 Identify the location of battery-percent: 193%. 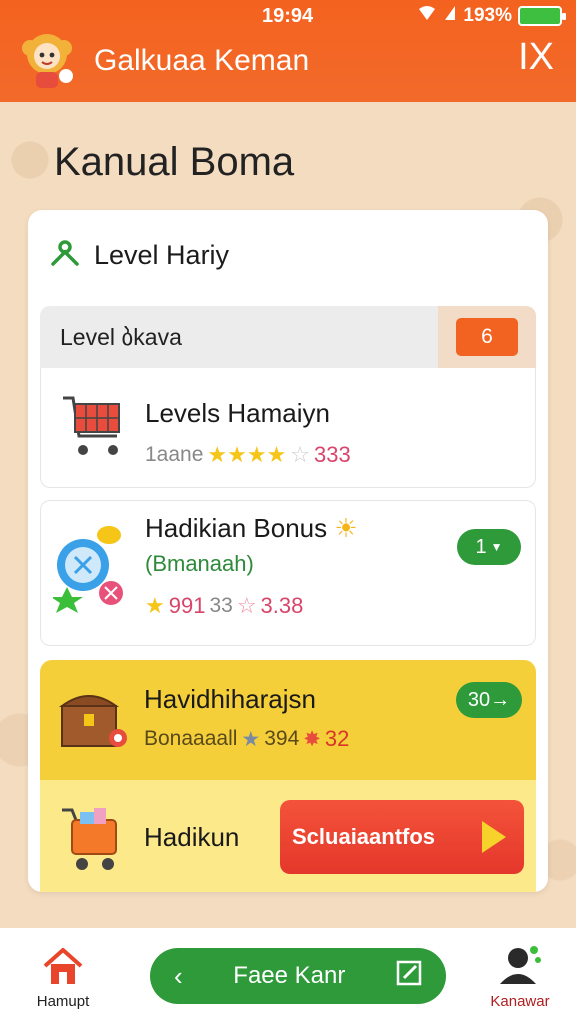
(487, 15).